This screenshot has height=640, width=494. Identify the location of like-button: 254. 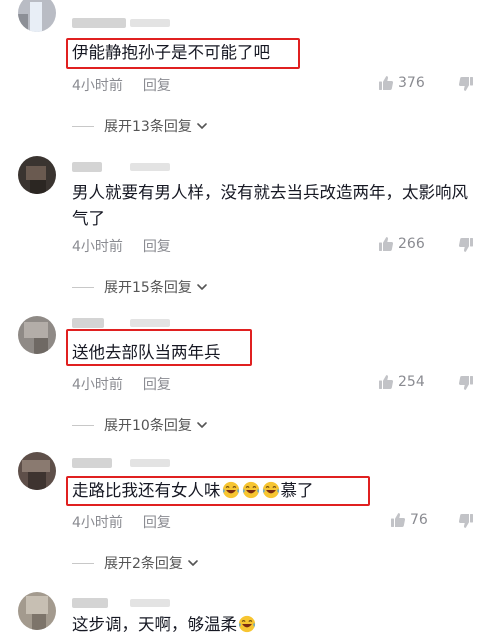
(401, 382).